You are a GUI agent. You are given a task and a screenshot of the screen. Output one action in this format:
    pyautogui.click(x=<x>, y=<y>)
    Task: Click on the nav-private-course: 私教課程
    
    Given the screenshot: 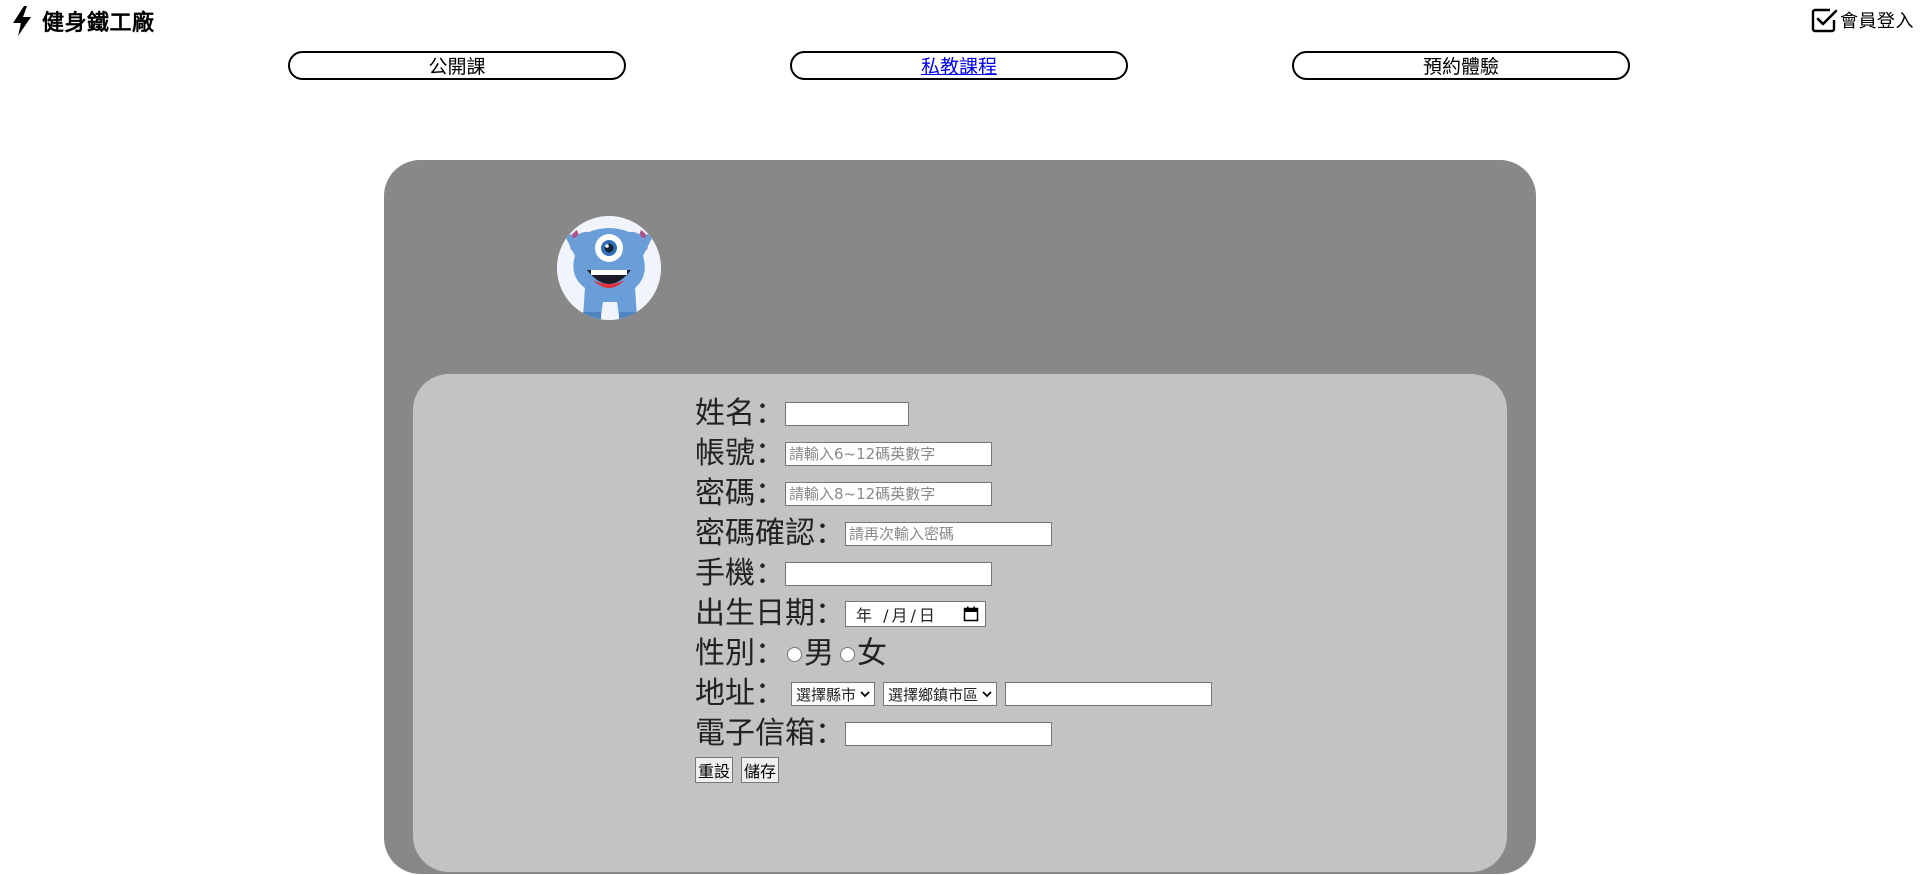 What is the action you would take?
    pyautogui.click(x=959, y=65)
    